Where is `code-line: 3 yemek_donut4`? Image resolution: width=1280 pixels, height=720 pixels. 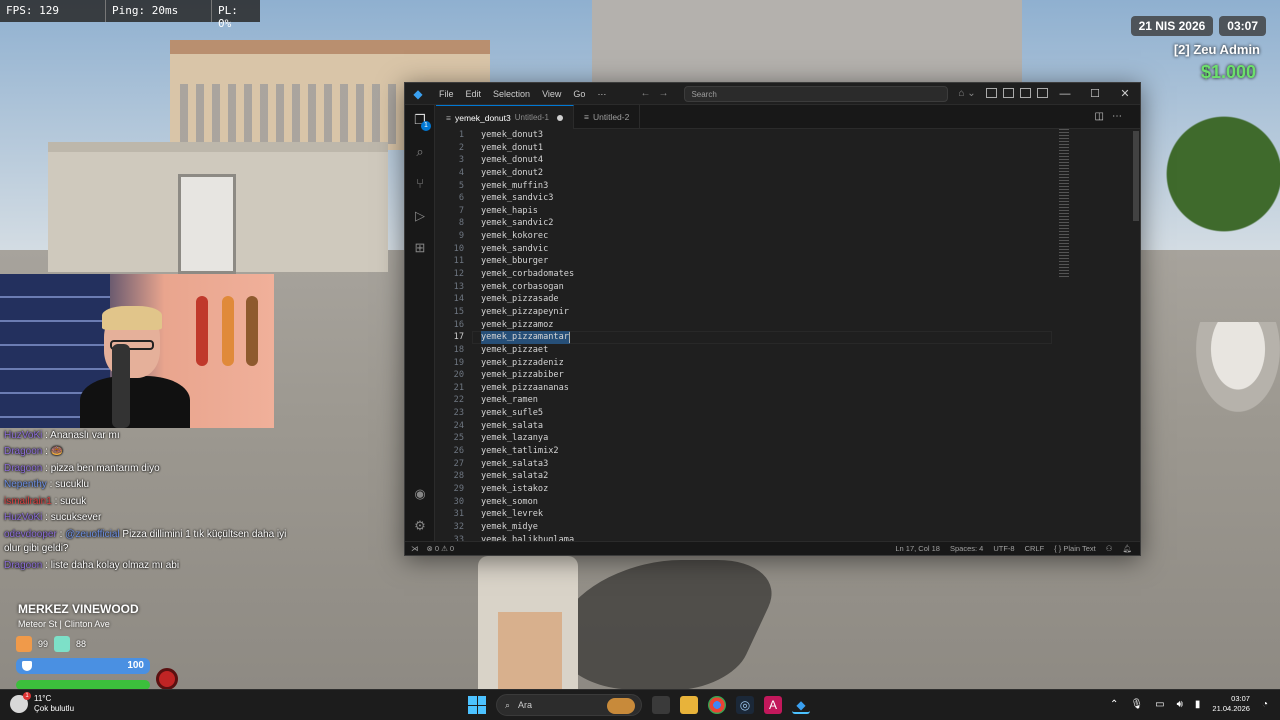
code-line: 3 yemek_donut4 is located at coordinates (746, 160).